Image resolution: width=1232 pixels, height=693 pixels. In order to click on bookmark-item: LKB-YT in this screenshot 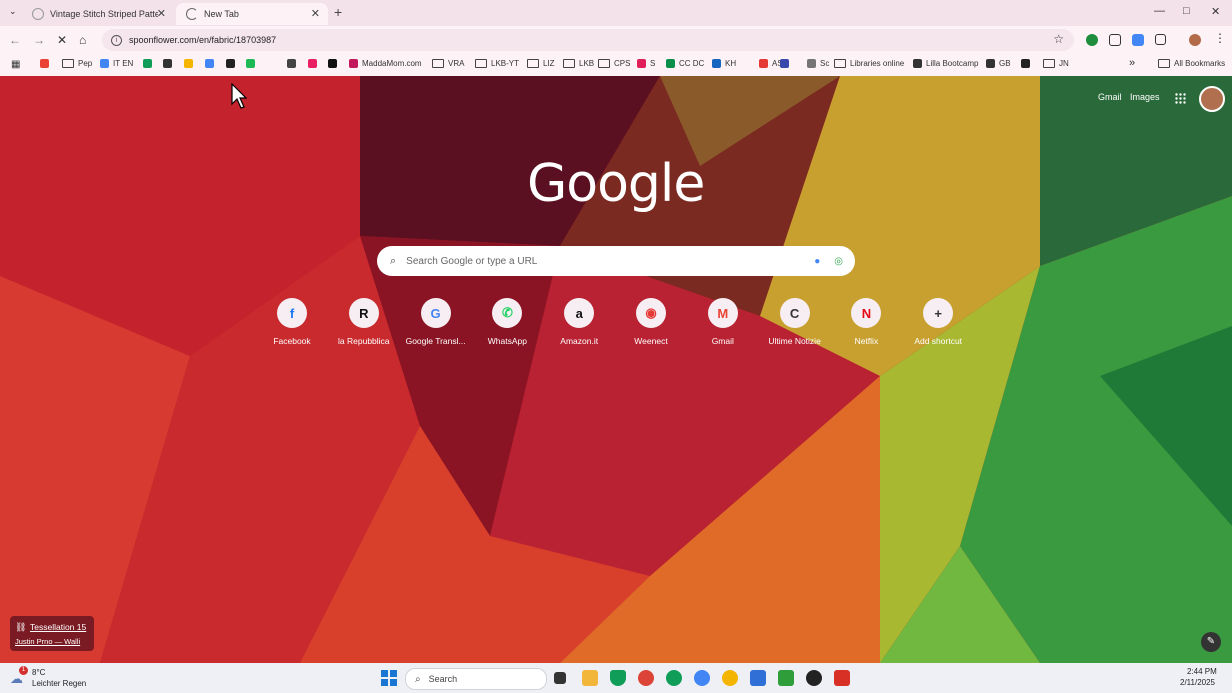, I will do `click(497, 63)`.